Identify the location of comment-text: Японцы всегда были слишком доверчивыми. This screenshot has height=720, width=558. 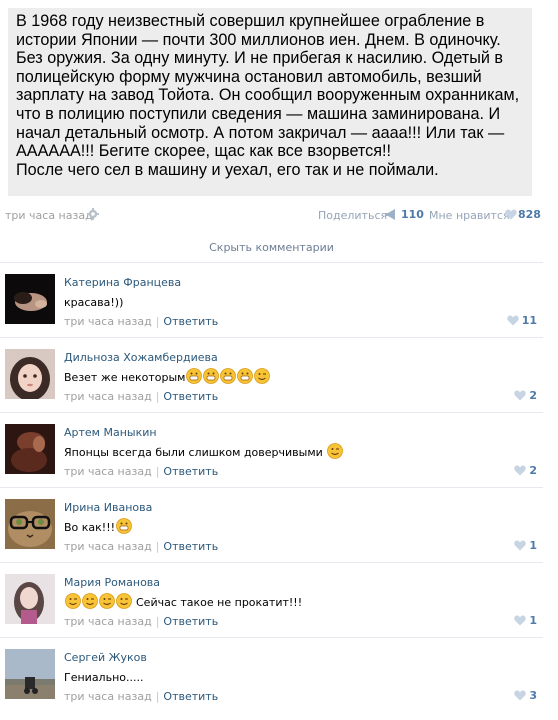
(203, 452).